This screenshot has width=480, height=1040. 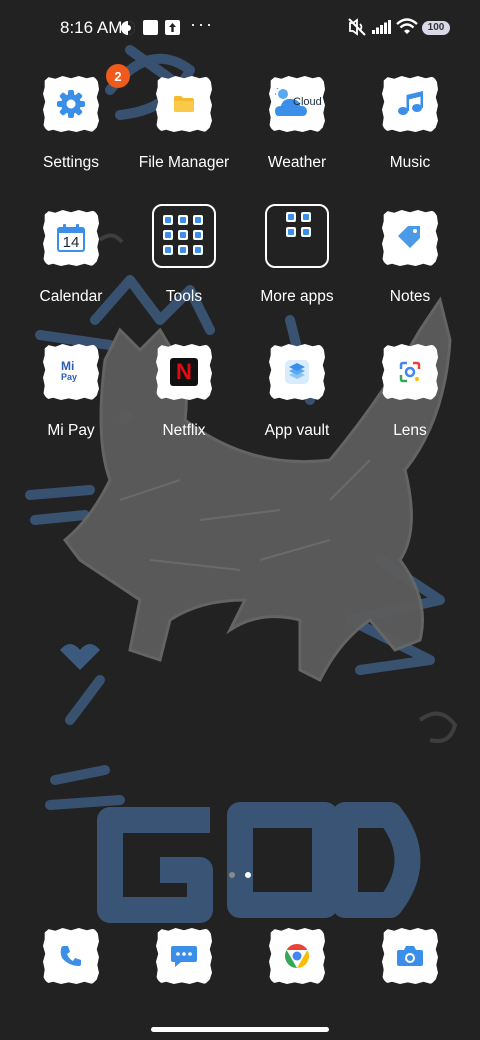 I want to click on dock-phone, so click(x=71, y=956).